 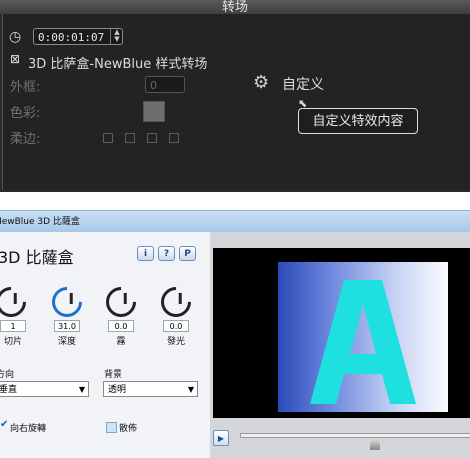 What do you see at coordinates (176, 326) in the screenshot?
I see `glow-value: 0.0` at bounding box center [176, 326].